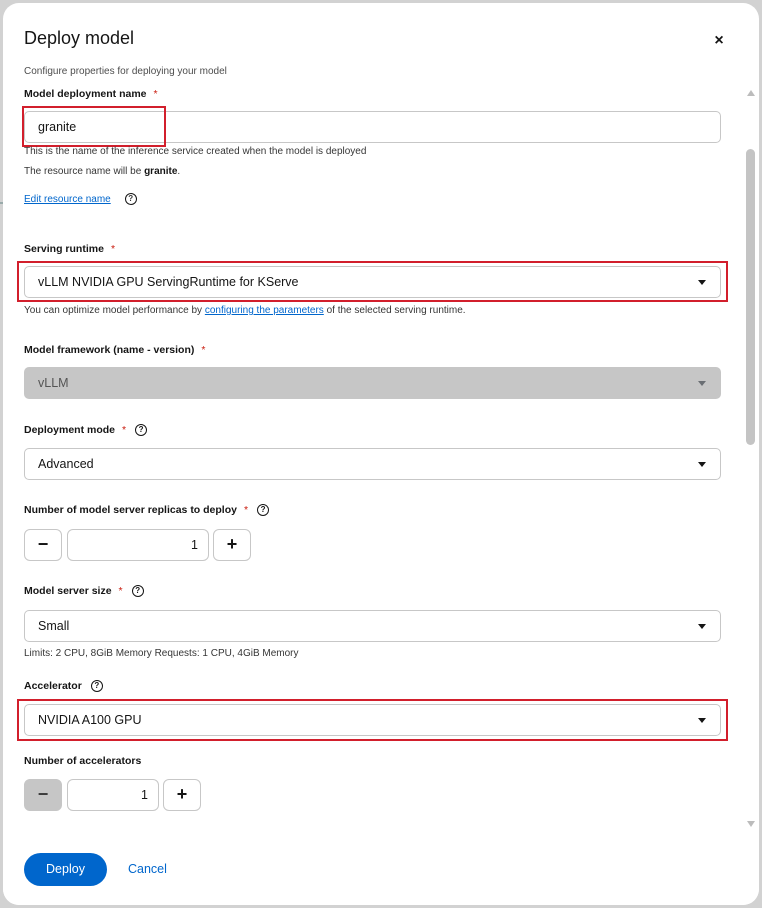  What do you see at coordinates (751, 824) in the screenshot?
I see `scroll-down-arrow-icon` at bounding box center [751, 824].